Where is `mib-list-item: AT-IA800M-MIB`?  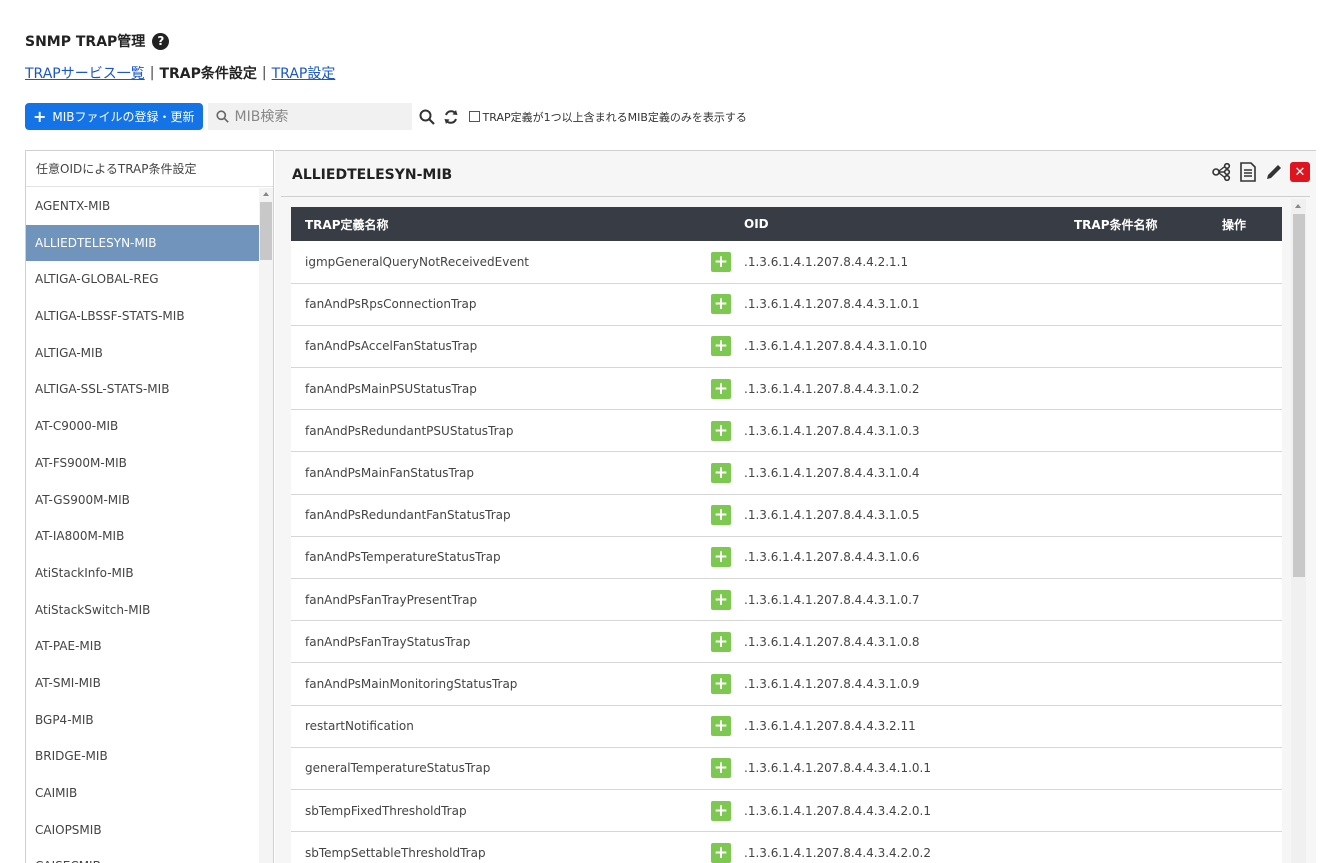
mib-list-item: AT-IA800M-MIB is located at coordinates (142, 536).